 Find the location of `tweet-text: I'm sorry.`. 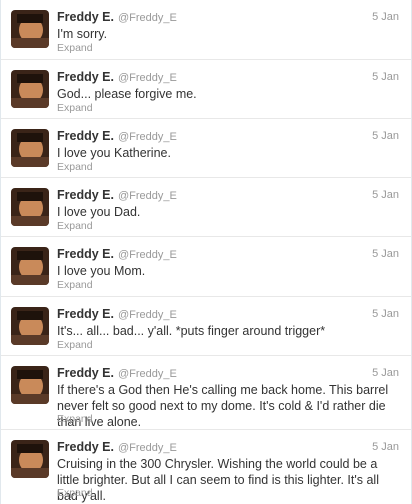

tweet-text: I'm sorry. is located at coordinates (82, 34).